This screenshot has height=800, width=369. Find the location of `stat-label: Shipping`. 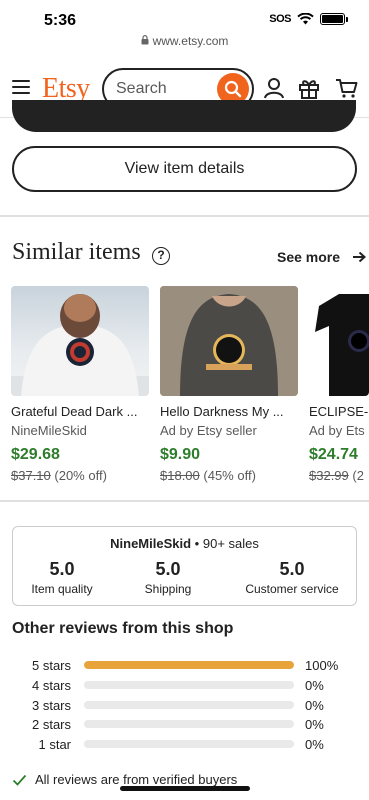

stat-label: Shipping is located at coordinates (168, 589).